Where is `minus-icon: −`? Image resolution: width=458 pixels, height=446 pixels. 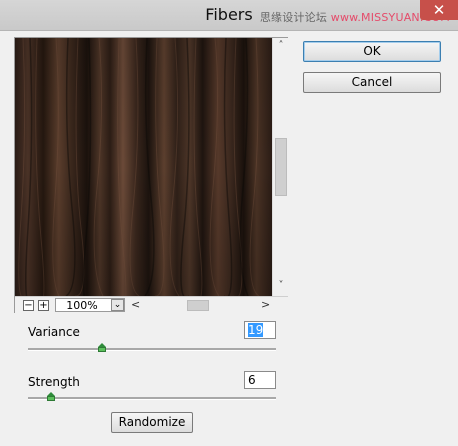
minus-icon: − is located at coordinates (28, 305).